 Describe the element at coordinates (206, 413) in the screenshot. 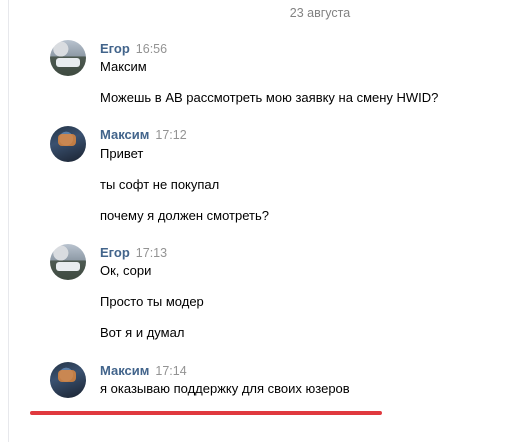

I see `highlight-underline` at that location.